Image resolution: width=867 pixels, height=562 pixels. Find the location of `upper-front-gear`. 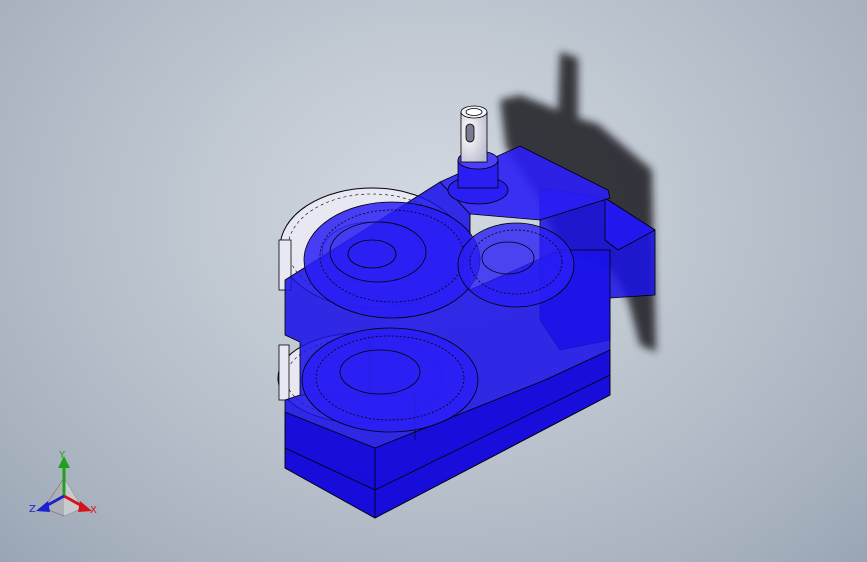

upper-front-gear is located at coordinates (392, 260).